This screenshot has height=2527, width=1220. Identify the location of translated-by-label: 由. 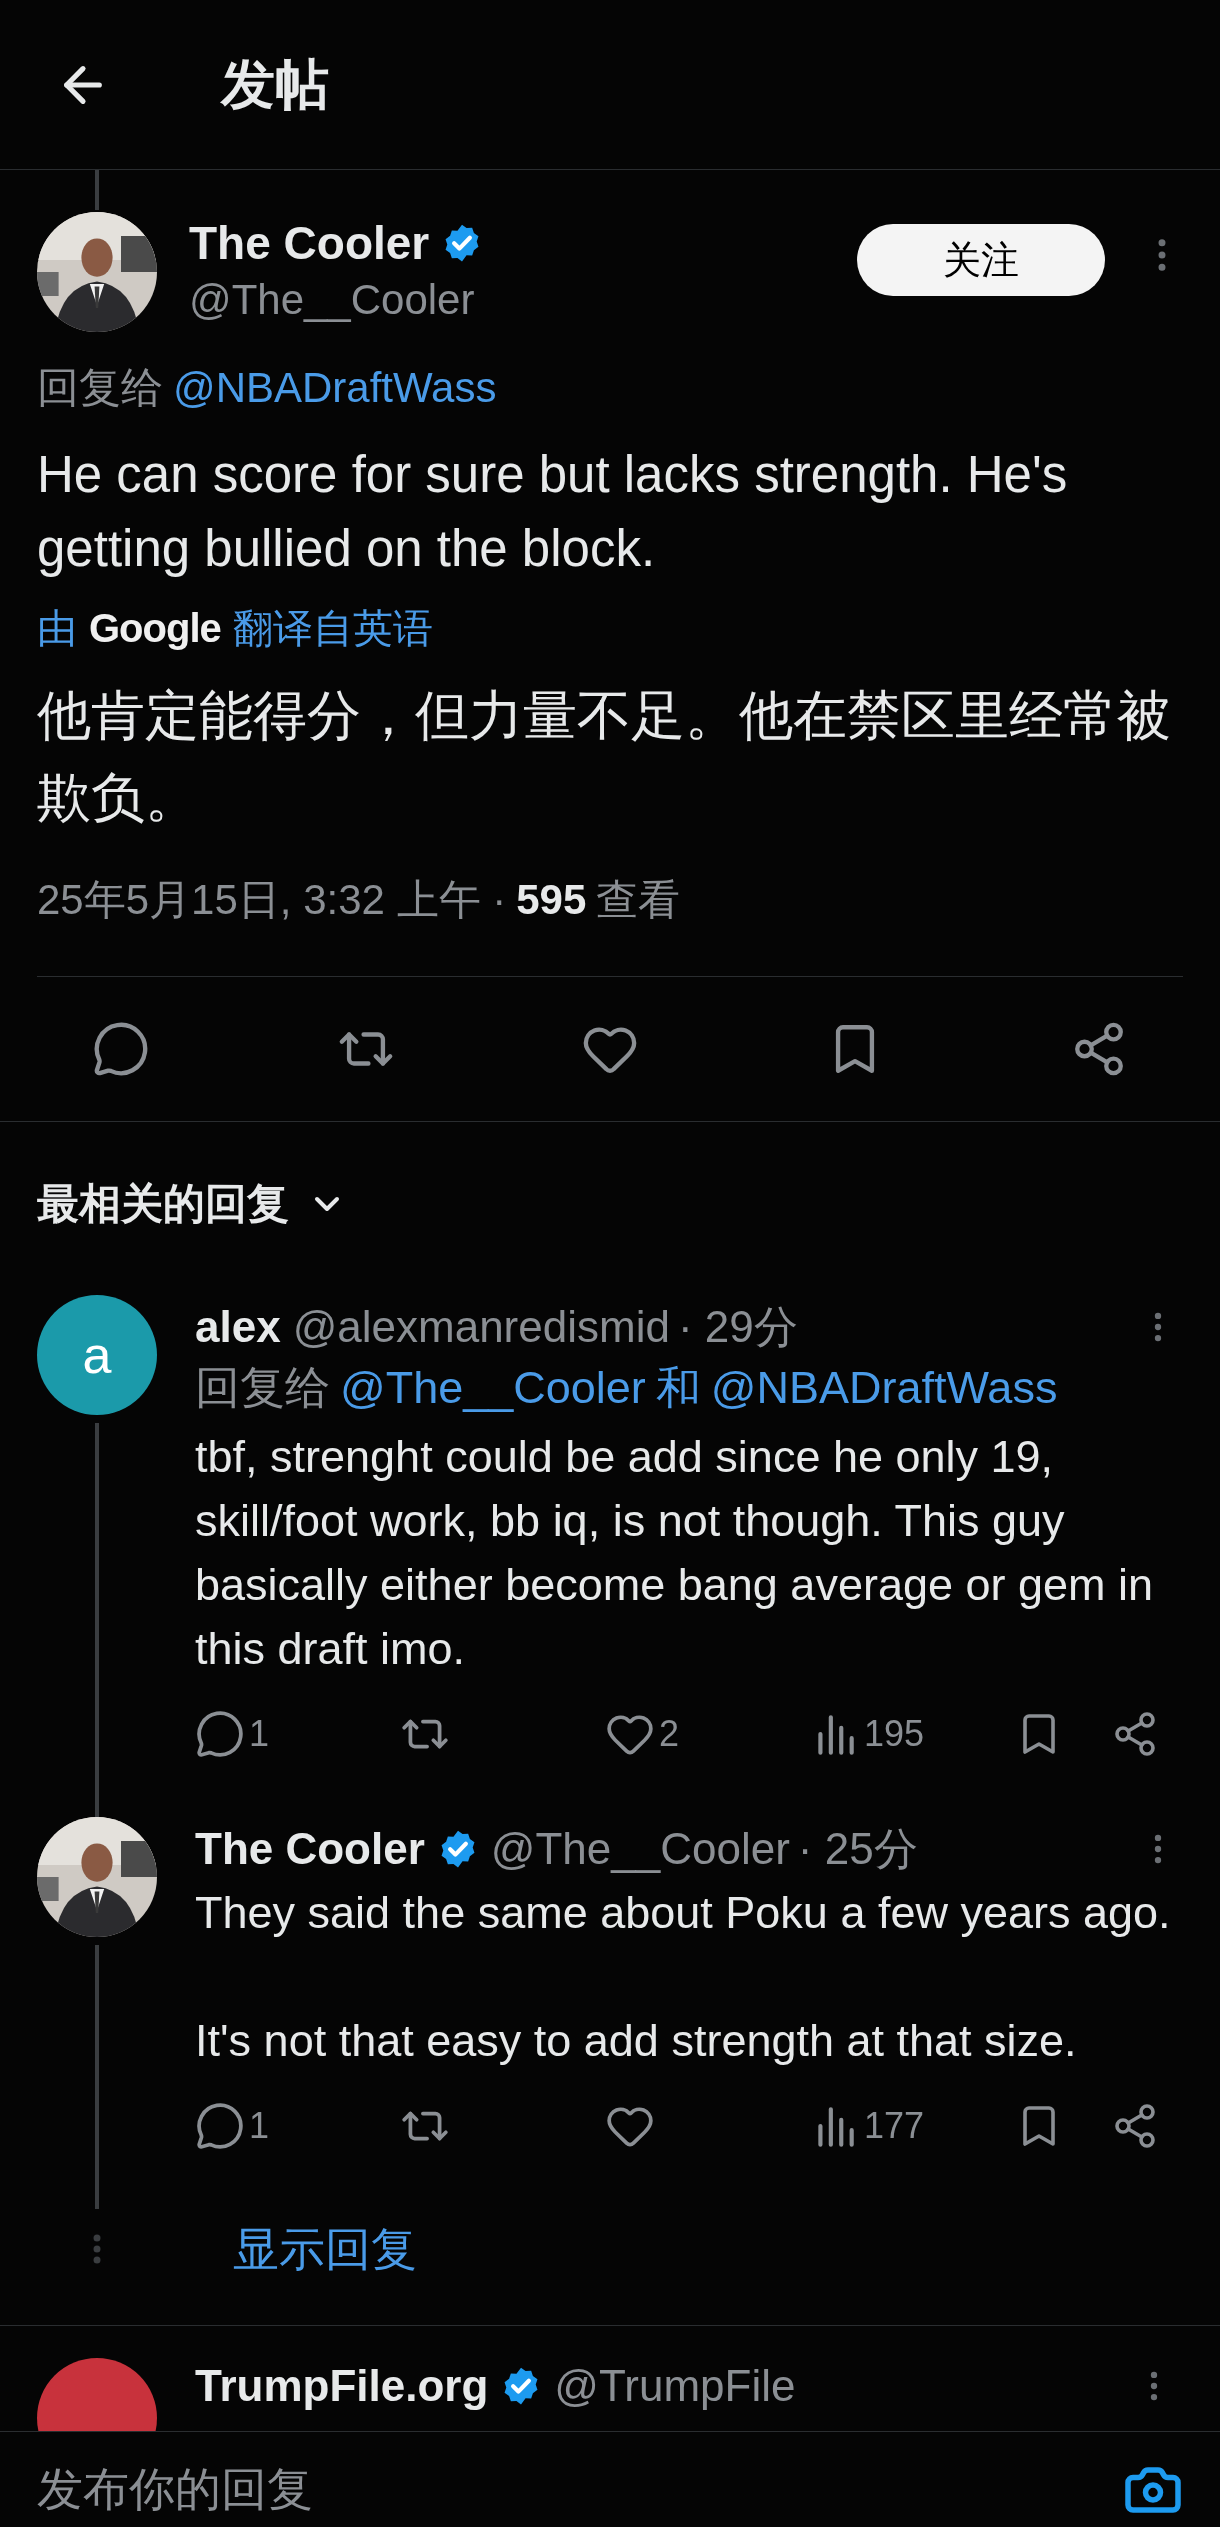
(57, 628).